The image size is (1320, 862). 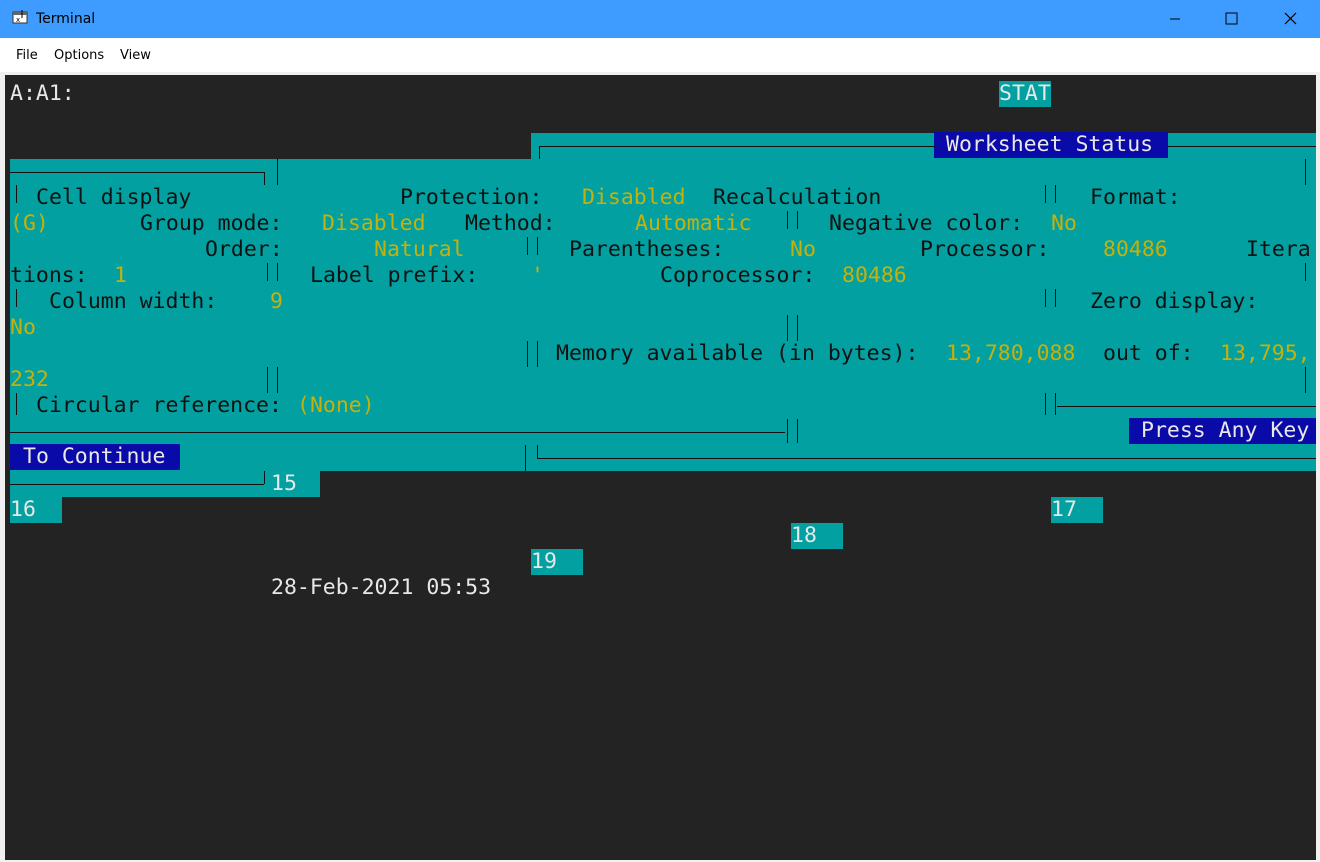 I want to click on mode-indicator: STAT, so click(x=1025, y=93).